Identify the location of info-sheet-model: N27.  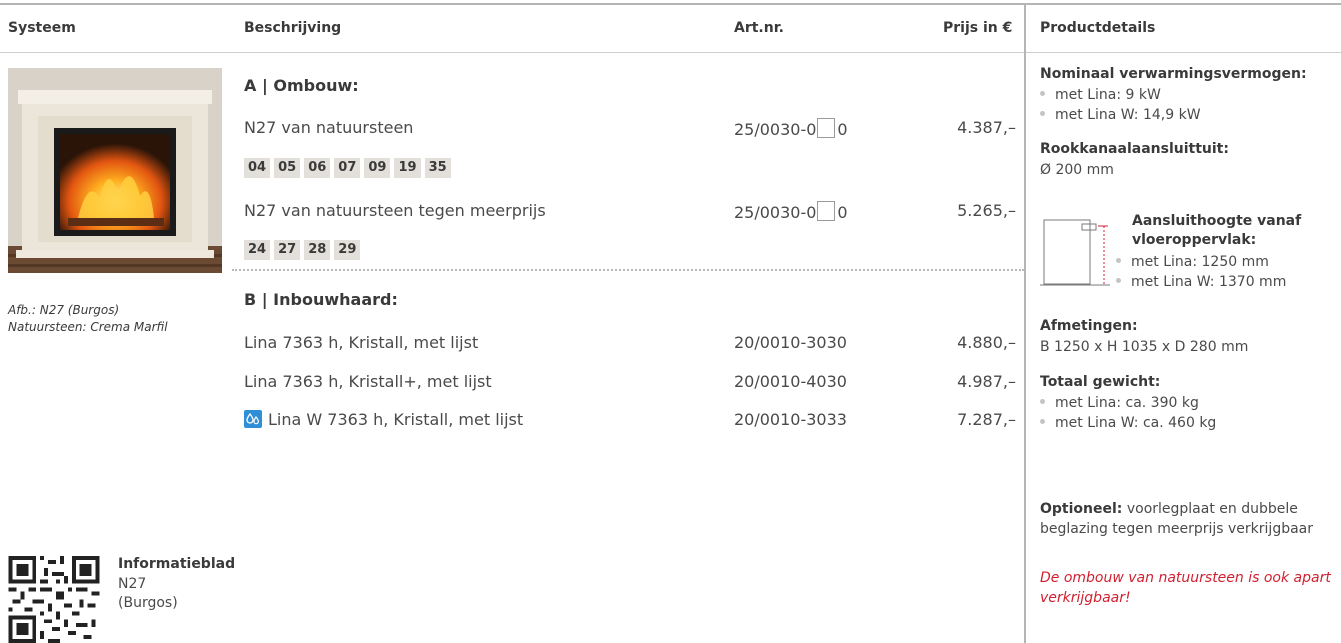
(132, 584).